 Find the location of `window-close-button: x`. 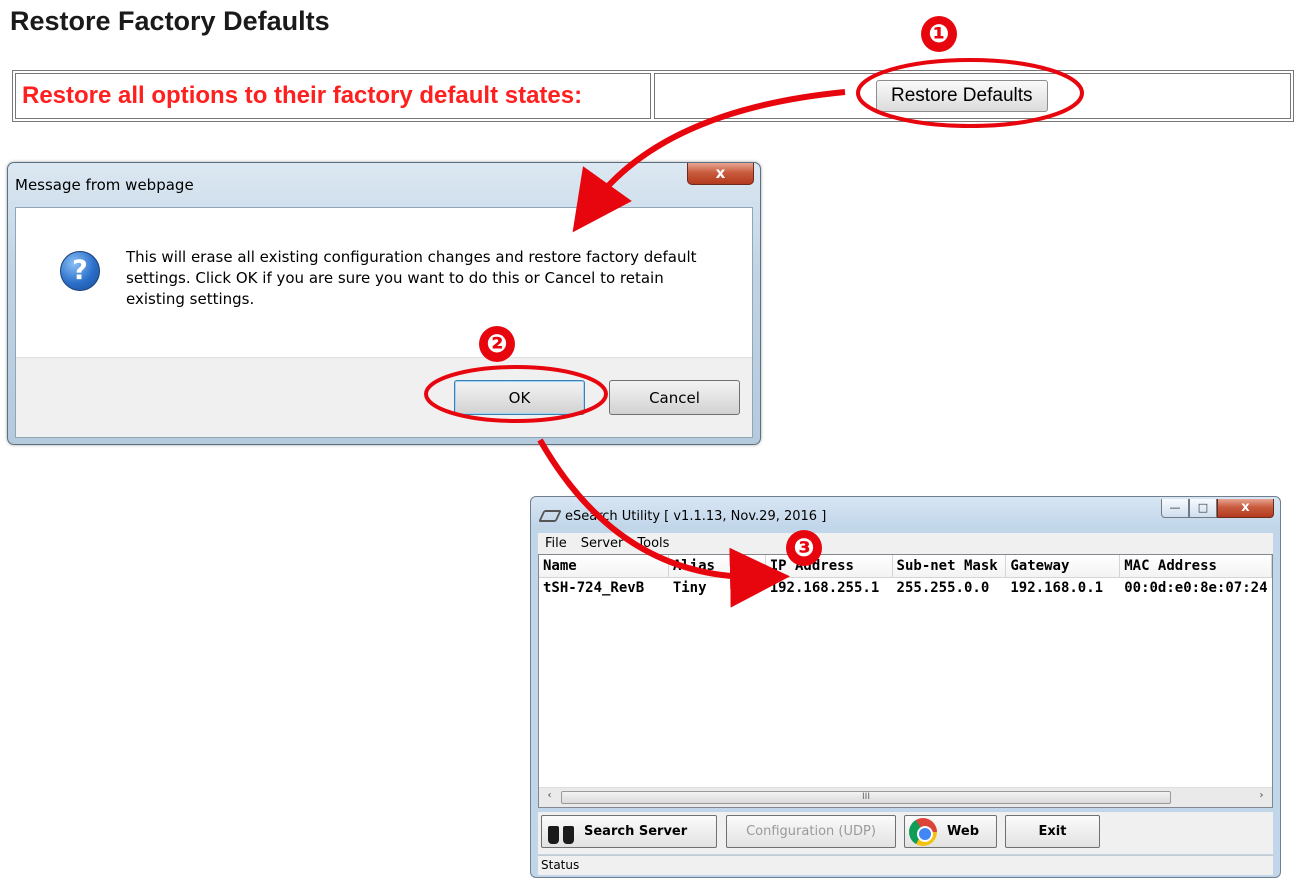

window-close-button: x is located at coordinates (1245, 508).